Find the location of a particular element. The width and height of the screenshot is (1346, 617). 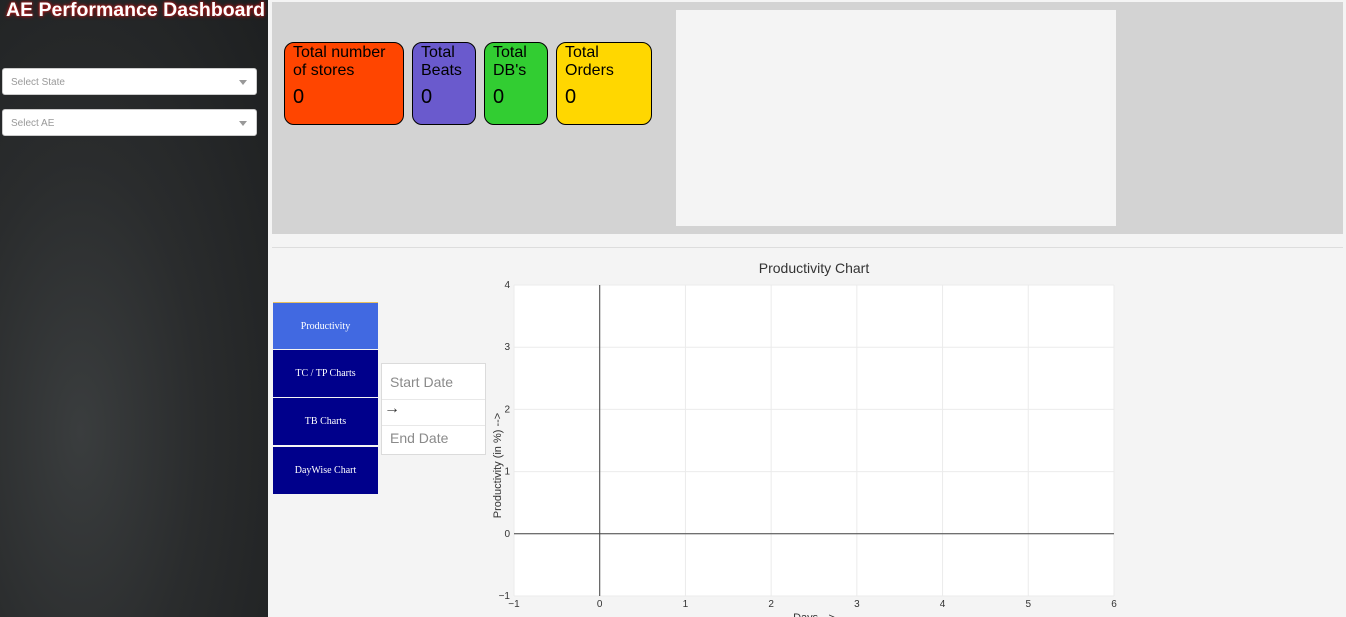

x-tick-label: 6 is located at coordinates (1114, 604).